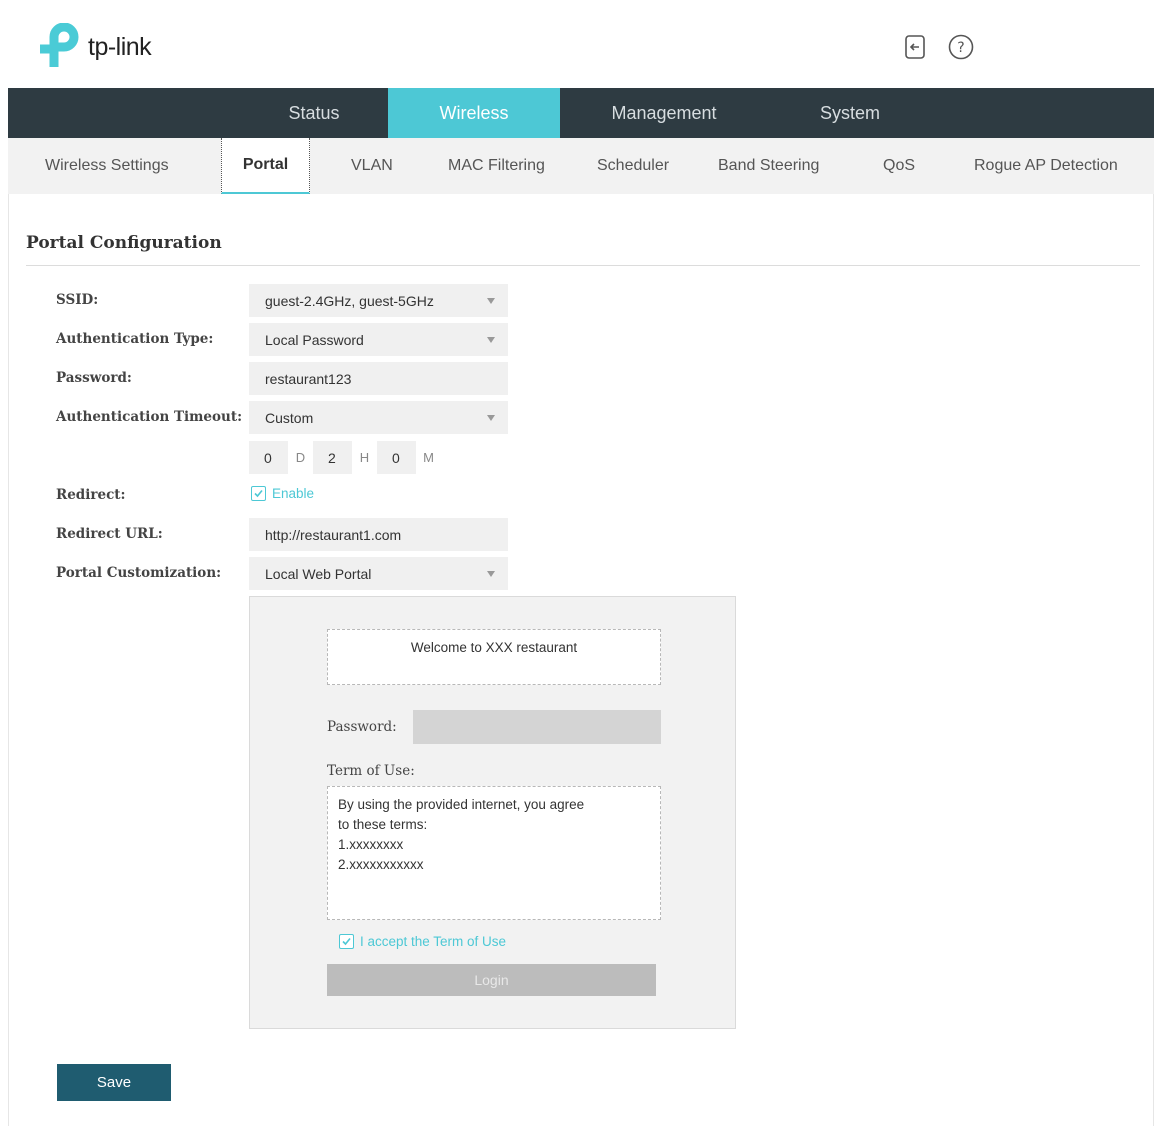  I want to click on minutes-unit: M, so click(428, 457).